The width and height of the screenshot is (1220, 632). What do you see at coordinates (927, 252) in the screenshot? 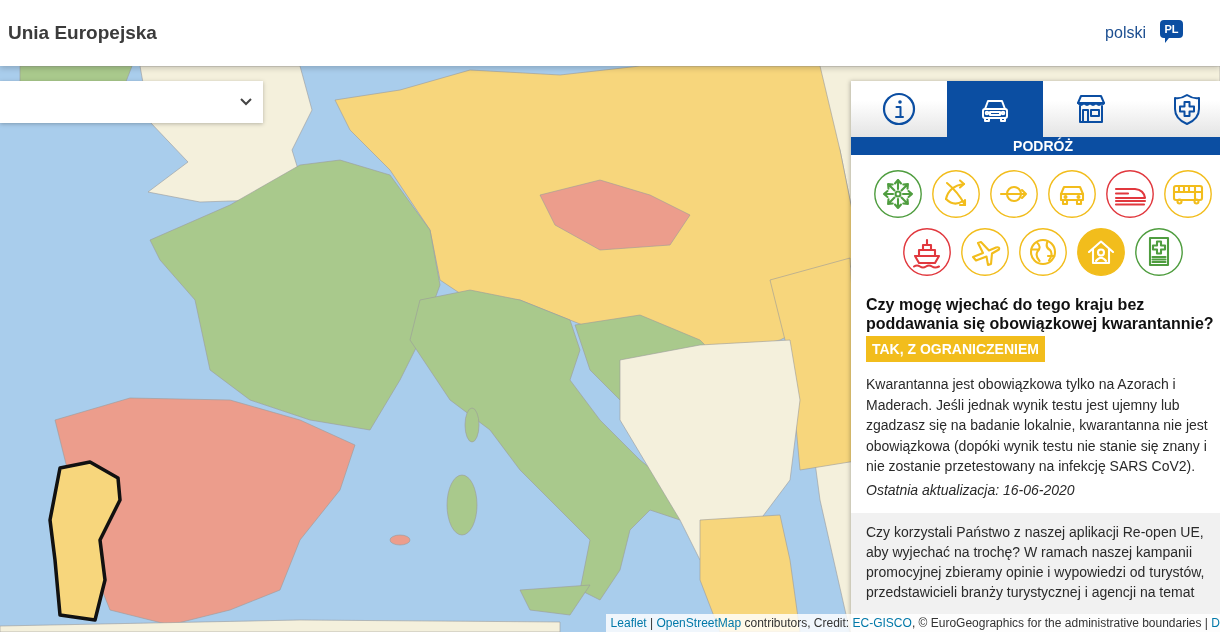
I see `ship-icon` at bounding box center [927, 252].